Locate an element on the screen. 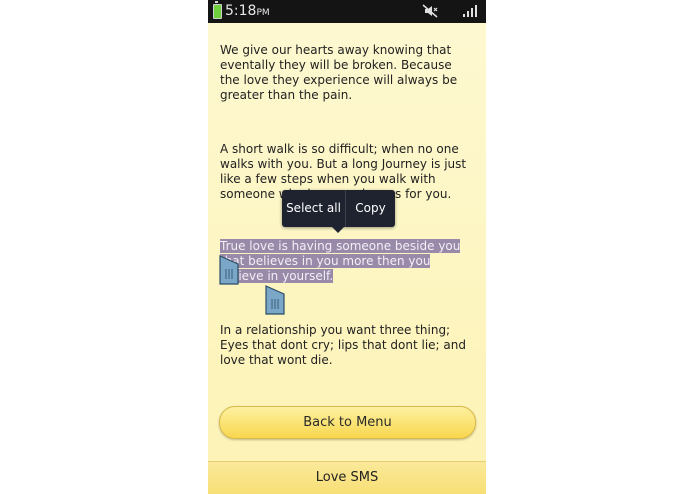 Image resolution: width=695 pixels, height=494 pixels. selection-end-handle-icon is located at coordinates (275, 300).